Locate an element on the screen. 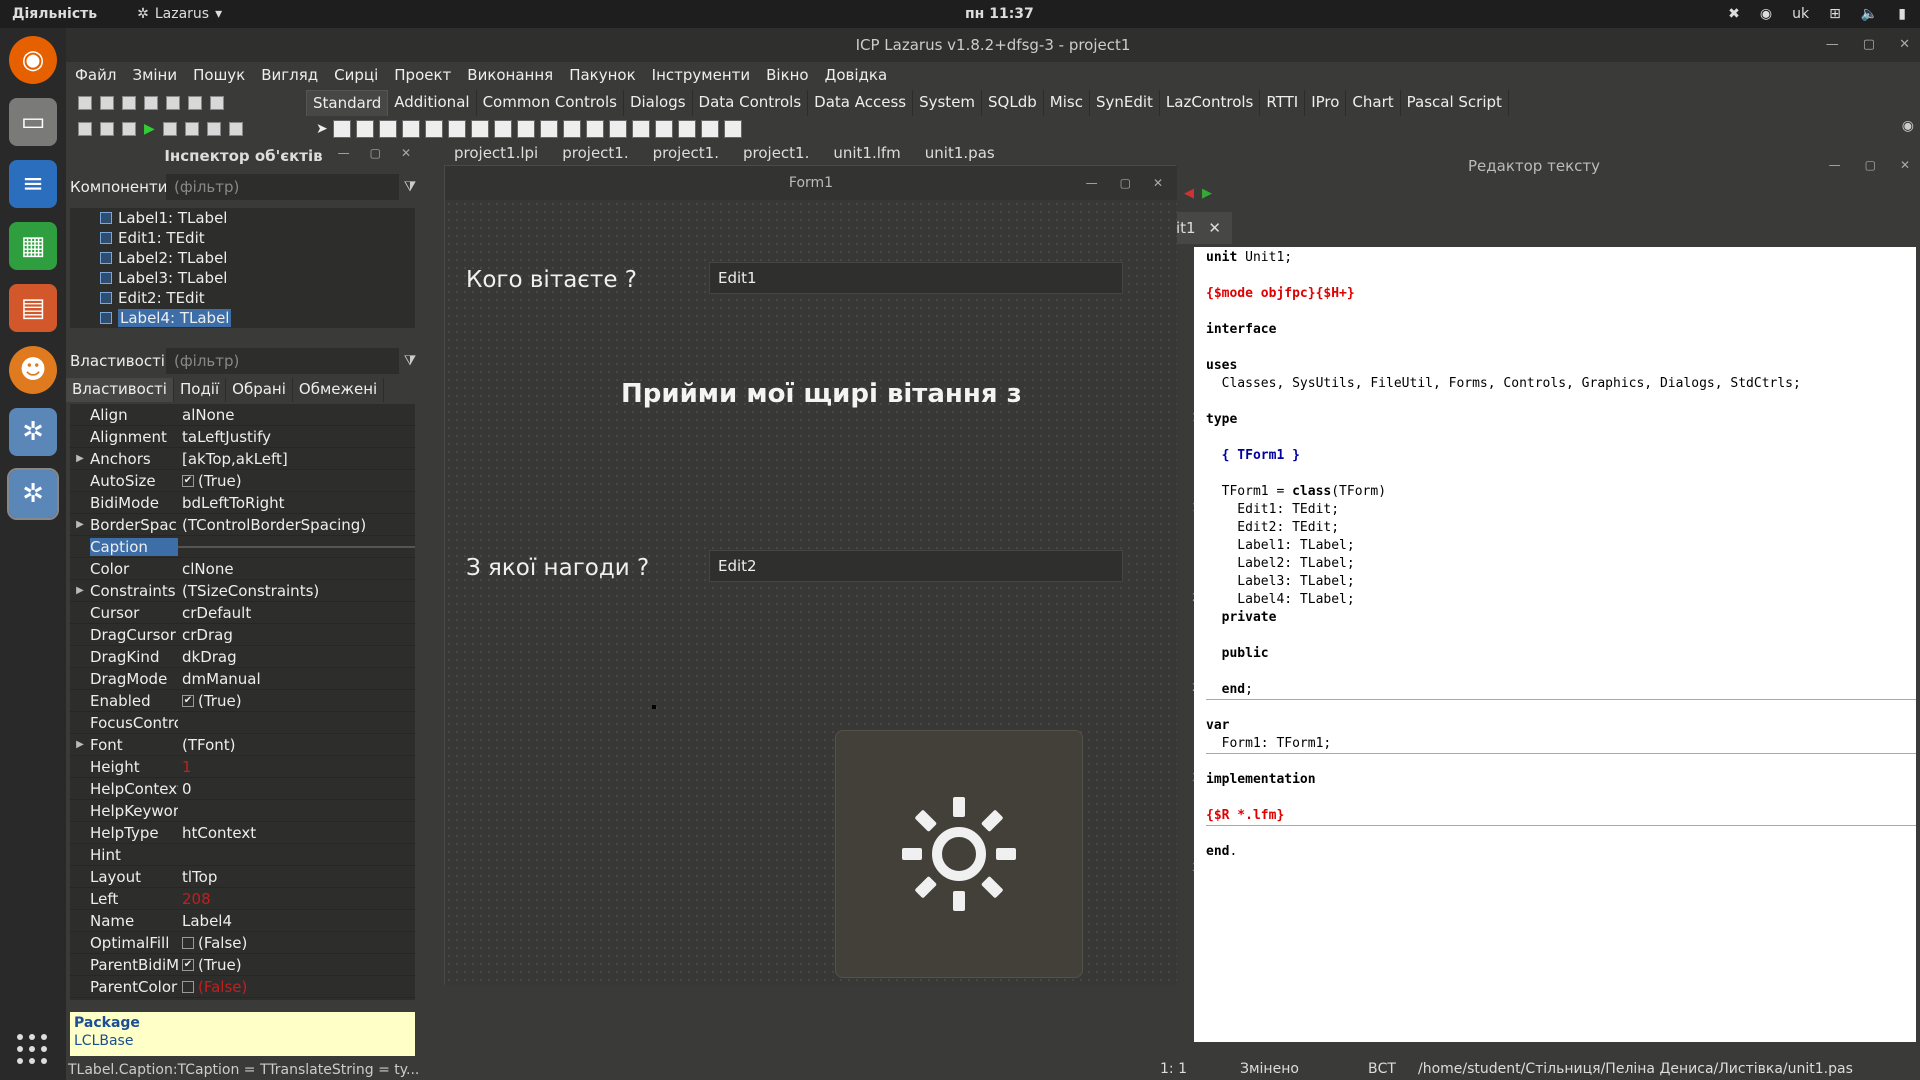 The width and height of the screenshot is (1920, 1080). menu-package: Пакунок is located at coordinates (602, 75).